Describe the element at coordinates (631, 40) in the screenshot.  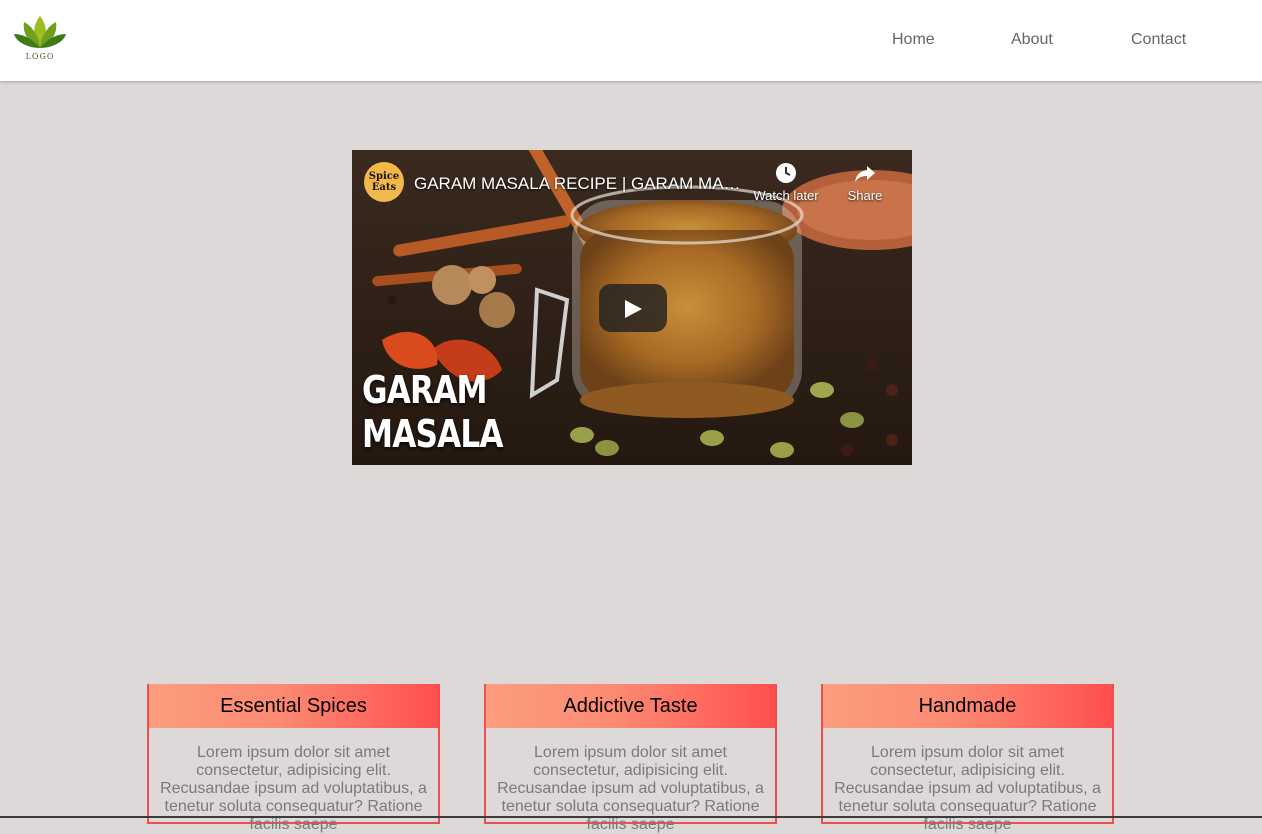
I see `site-header: LOGO Home About Contact` at that location.